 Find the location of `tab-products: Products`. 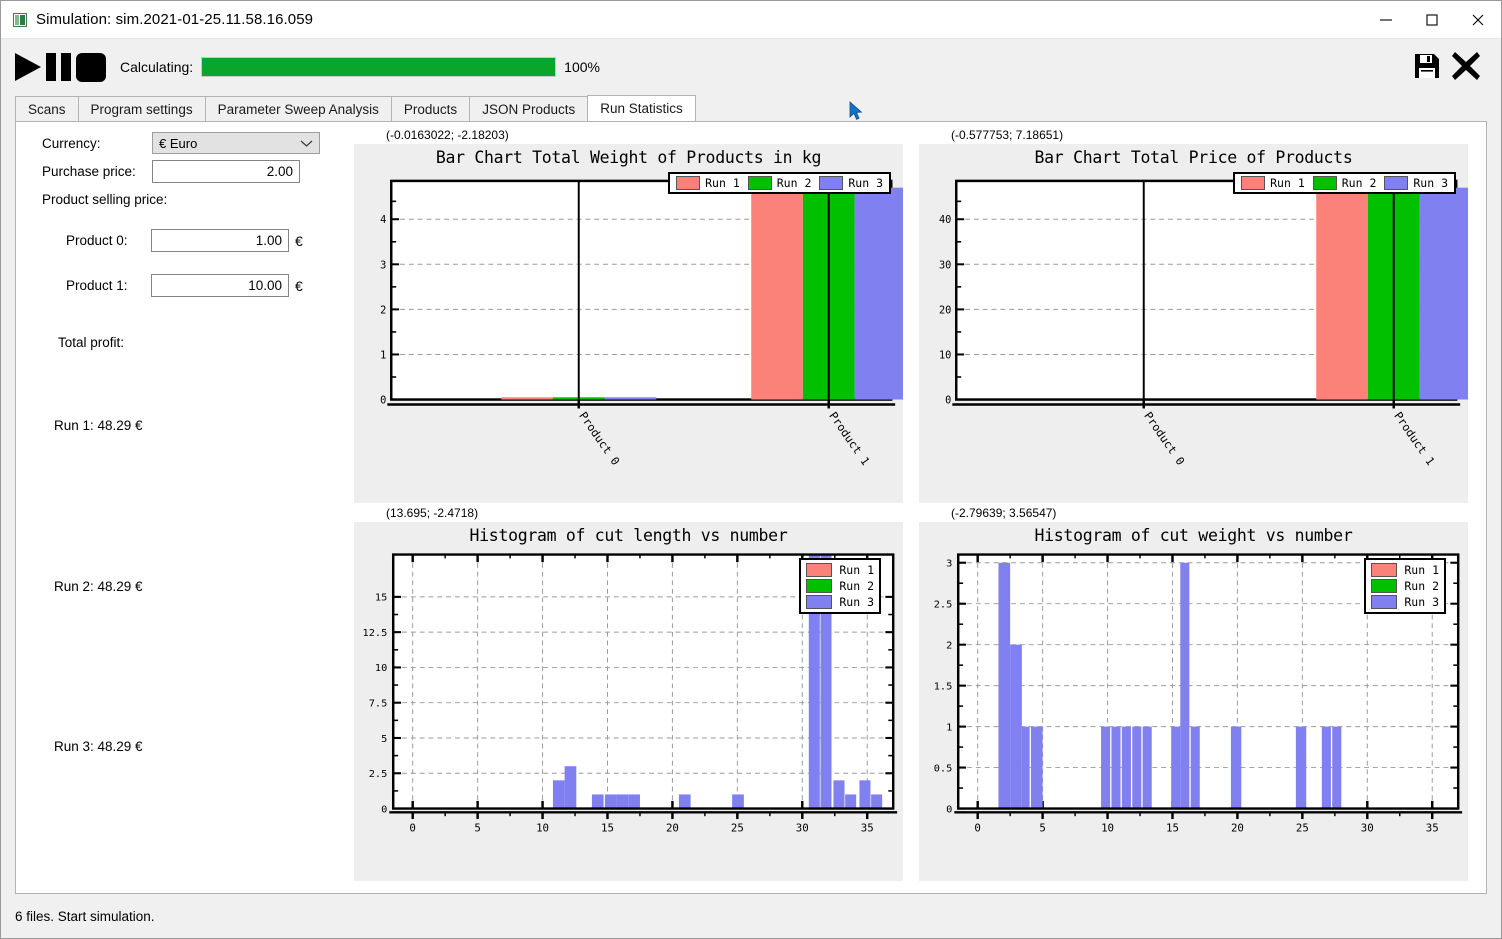

tab-products: Products is located at coordinates (430, 108).